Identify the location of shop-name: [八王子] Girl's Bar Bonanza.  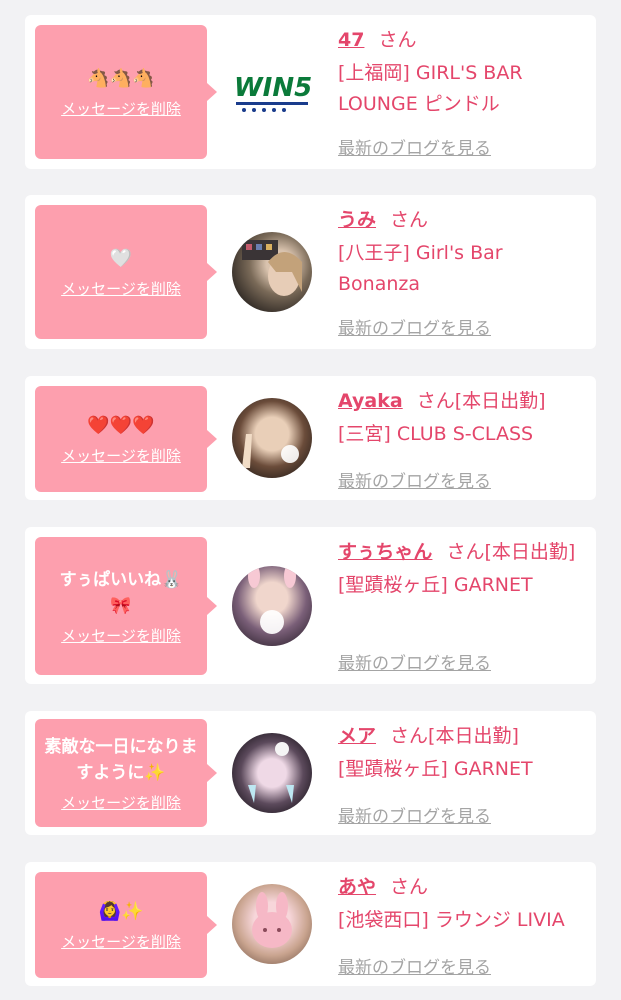
(420, 268).